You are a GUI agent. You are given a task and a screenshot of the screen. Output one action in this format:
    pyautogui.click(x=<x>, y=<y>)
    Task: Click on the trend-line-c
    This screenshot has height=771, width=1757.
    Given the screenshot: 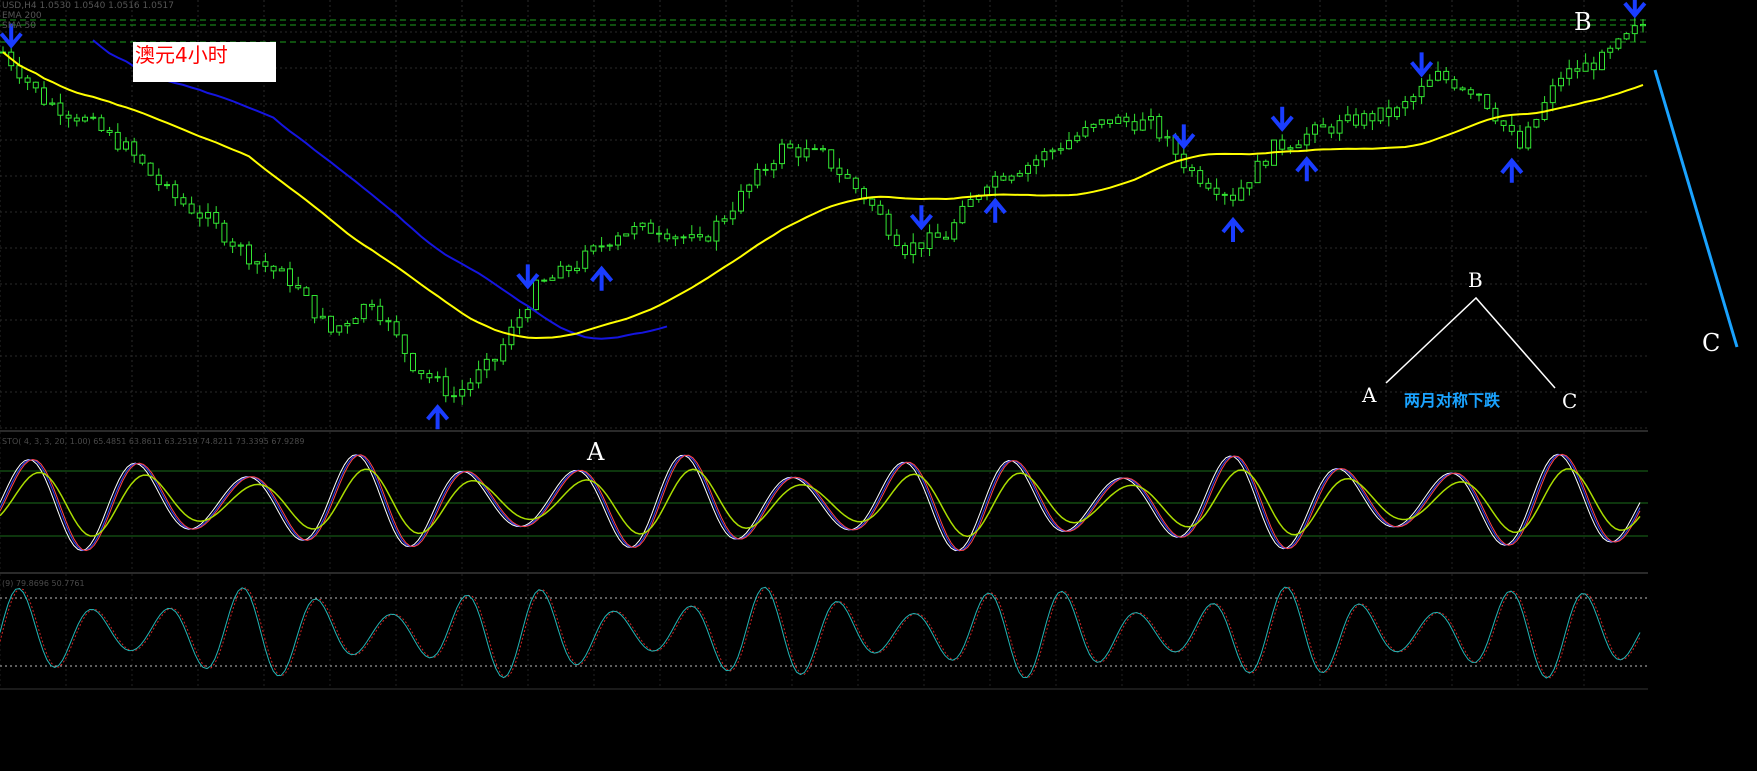 What is the action you would take?
    pyautogui.click(x=1696, y=208)
    